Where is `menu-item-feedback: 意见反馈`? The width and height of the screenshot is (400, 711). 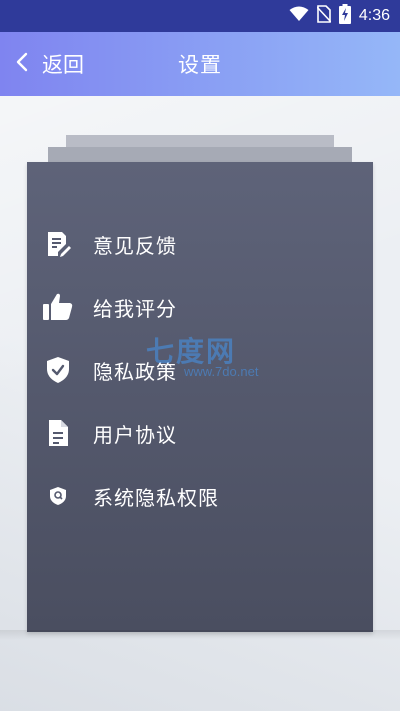 menu-item-feedback: 意见反馈 is located at coordinates (200, 244).